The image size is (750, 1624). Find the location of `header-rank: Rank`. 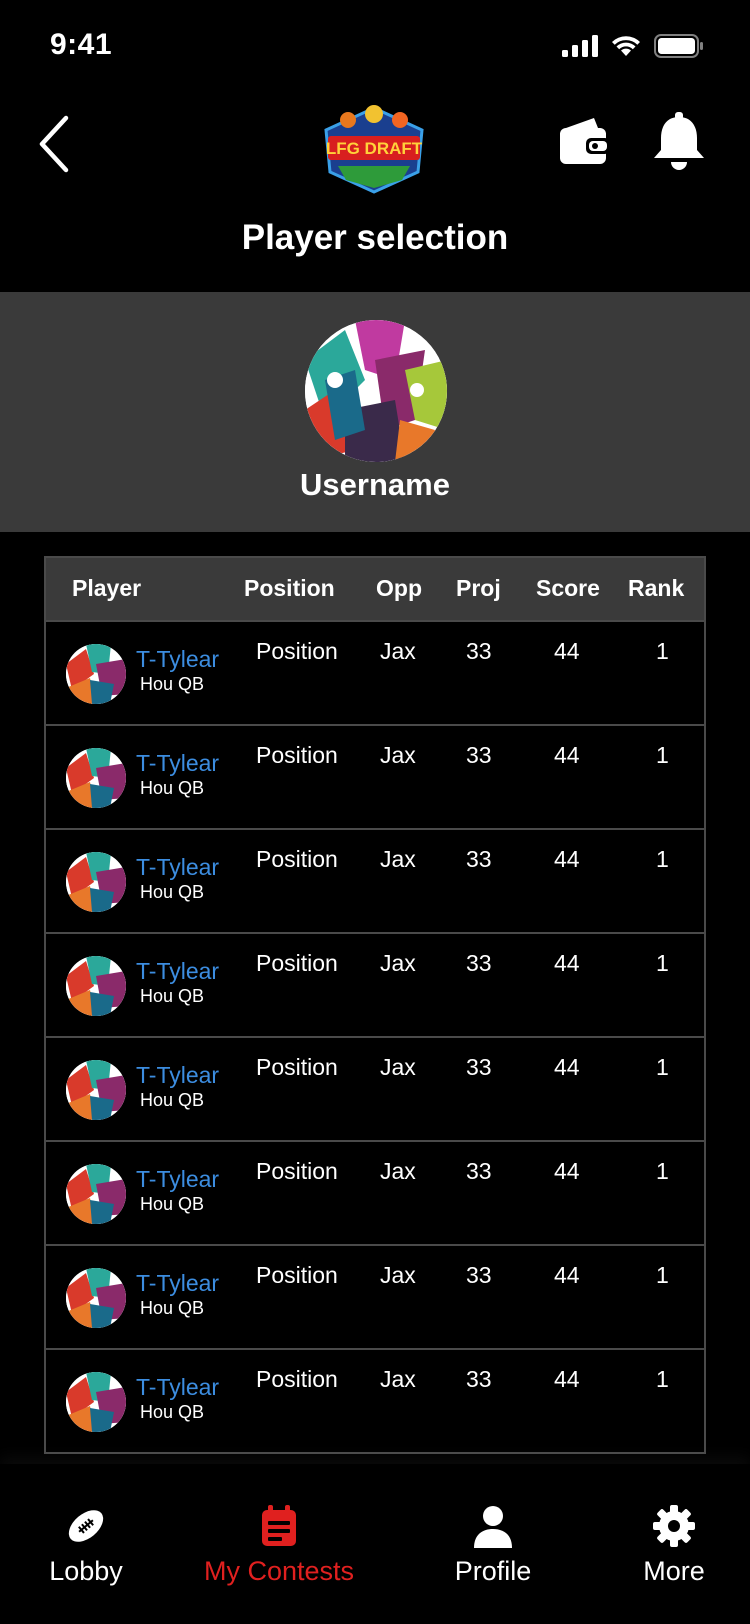

header-rank: Rank is located at coordinates (656, 588).